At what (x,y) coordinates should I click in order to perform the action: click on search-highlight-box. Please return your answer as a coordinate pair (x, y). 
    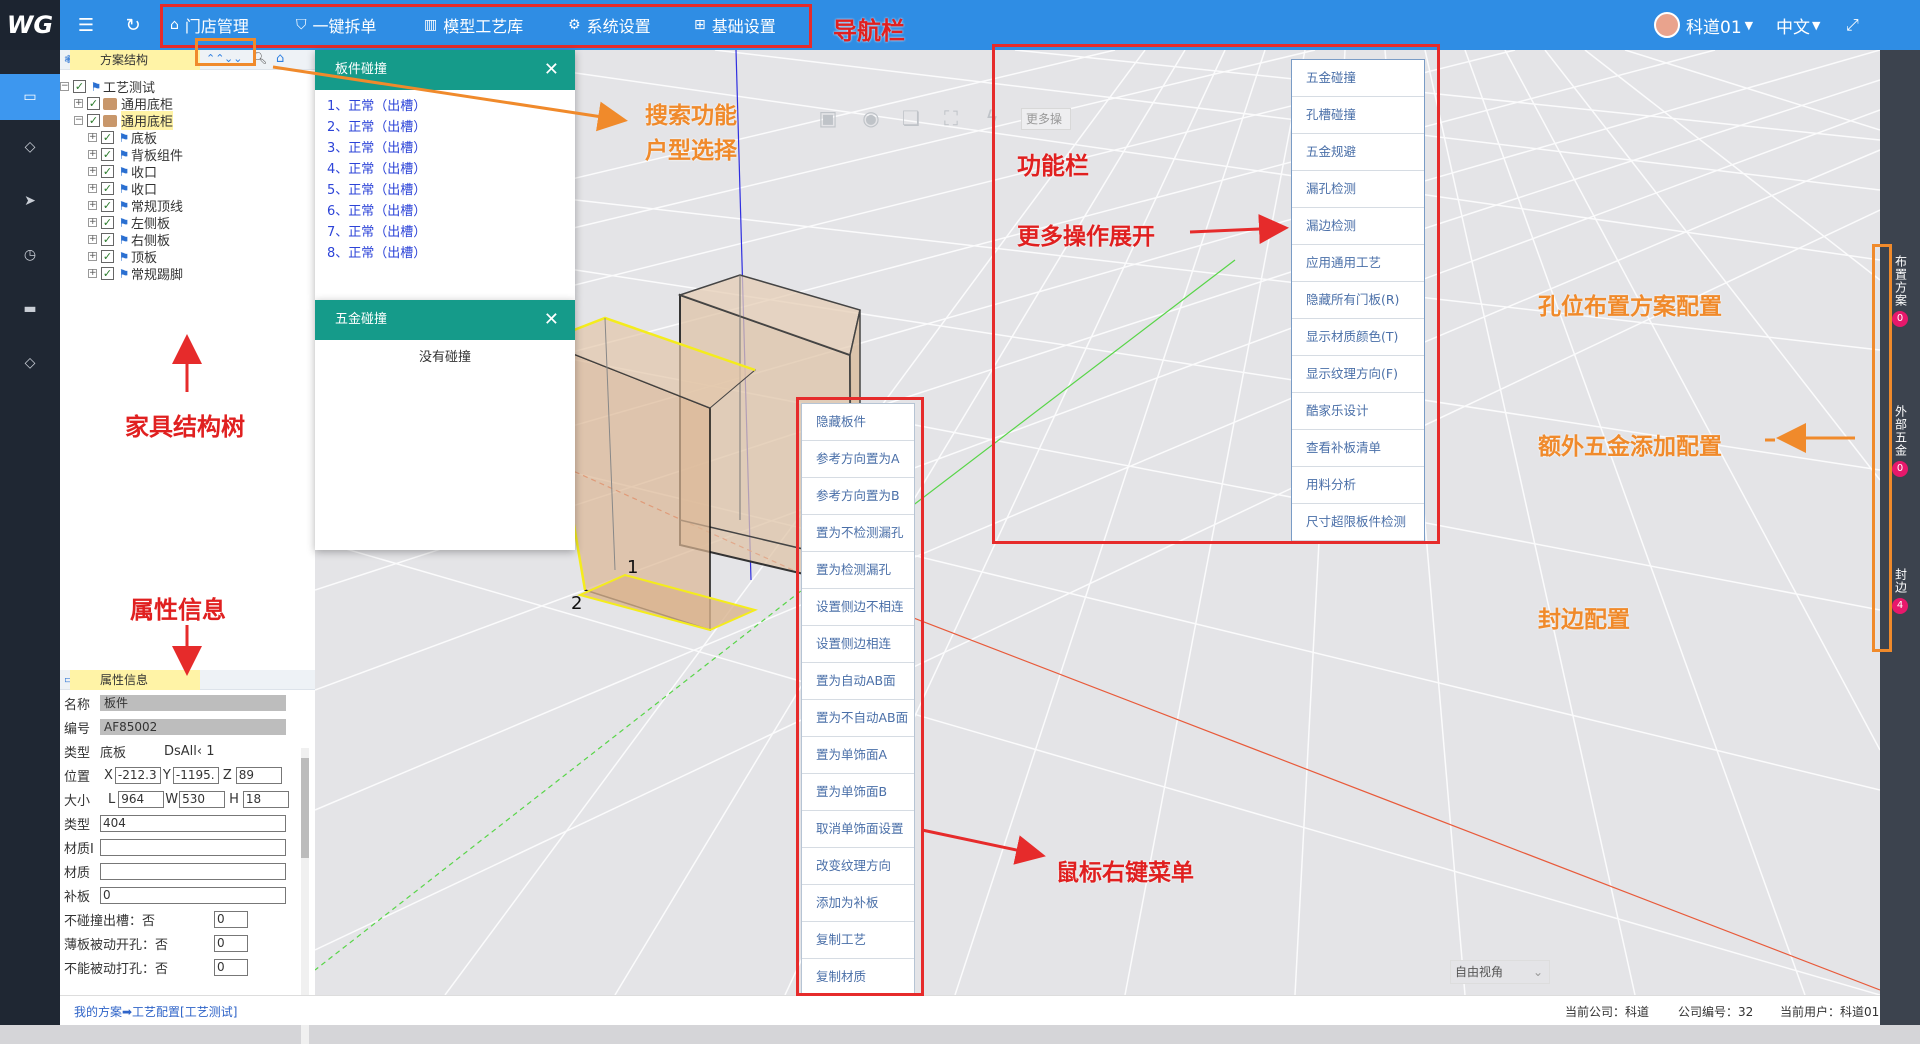
    Looking at the image, I should click on (225, 52).